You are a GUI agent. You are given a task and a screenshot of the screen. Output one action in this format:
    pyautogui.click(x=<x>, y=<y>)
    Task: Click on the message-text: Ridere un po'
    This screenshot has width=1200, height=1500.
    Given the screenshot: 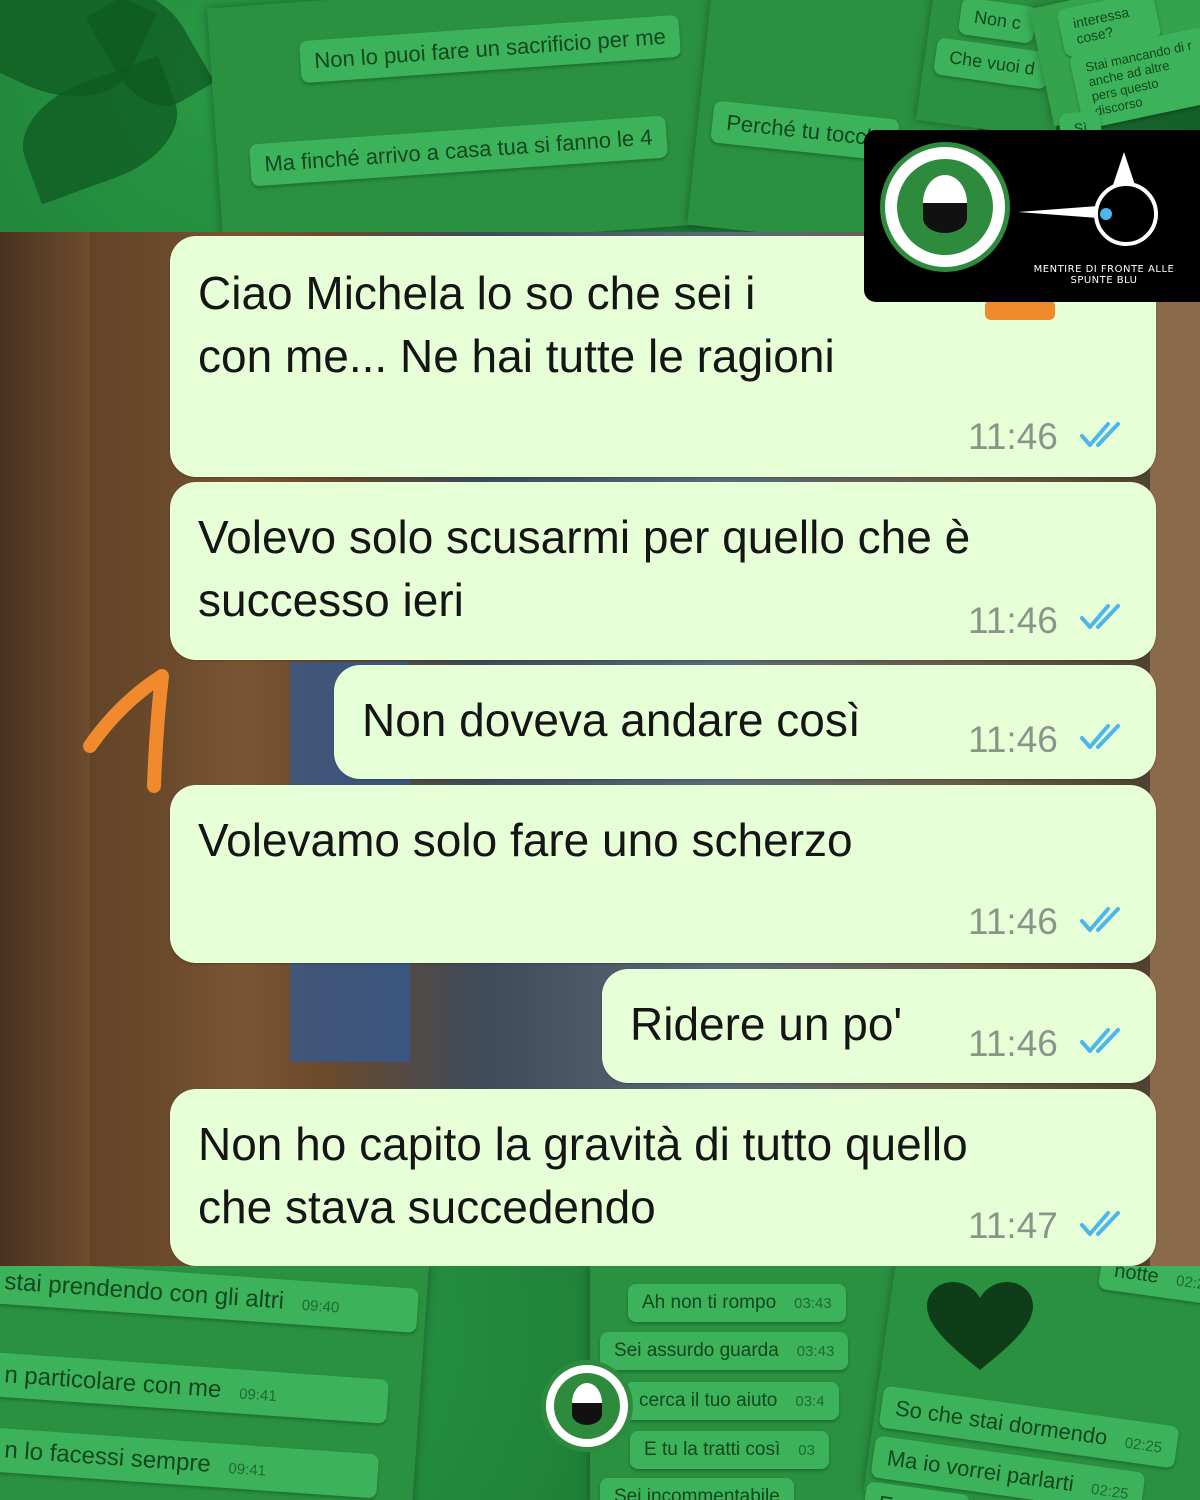 What is the action you would take?
    pyautogui.click(x=766, y=1024)
    